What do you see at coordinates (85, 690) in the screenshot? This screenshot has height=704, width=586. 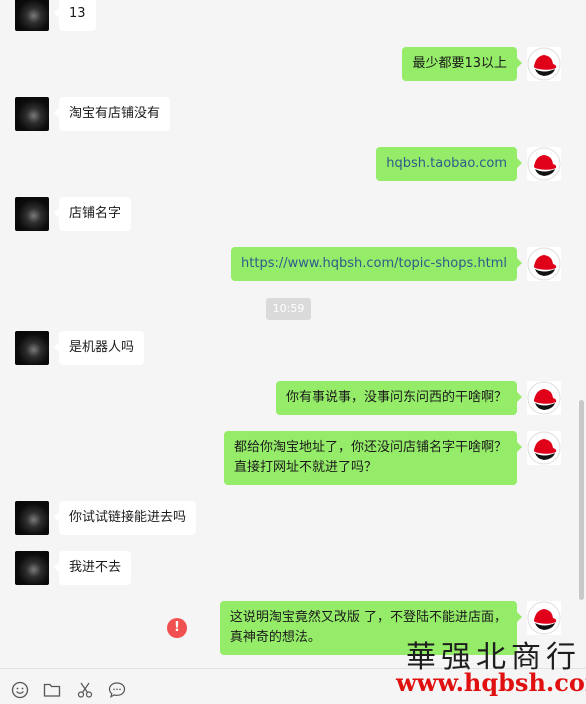 I see `scissors-icon` at bounding box center [85, 690].